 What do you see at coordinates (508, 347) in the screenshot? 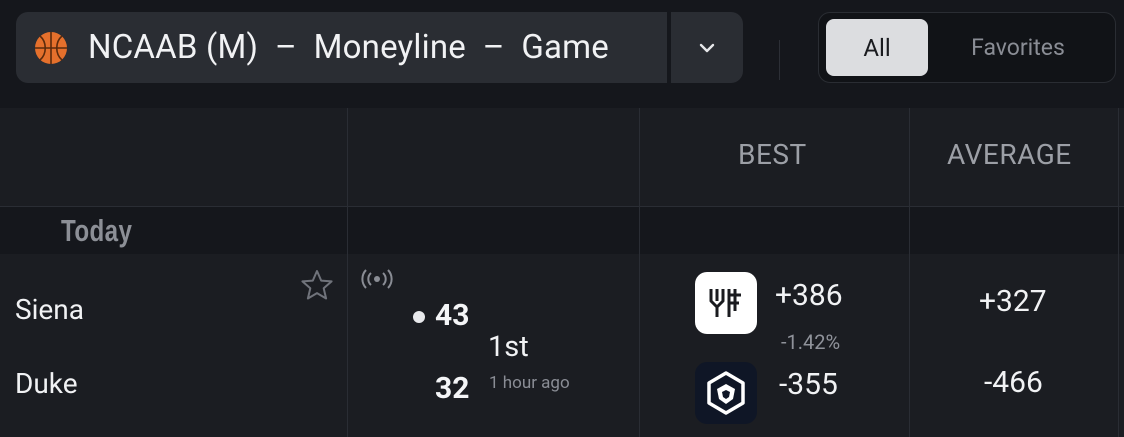
I see `game-period: 1st` at bounding box center [508, 347].